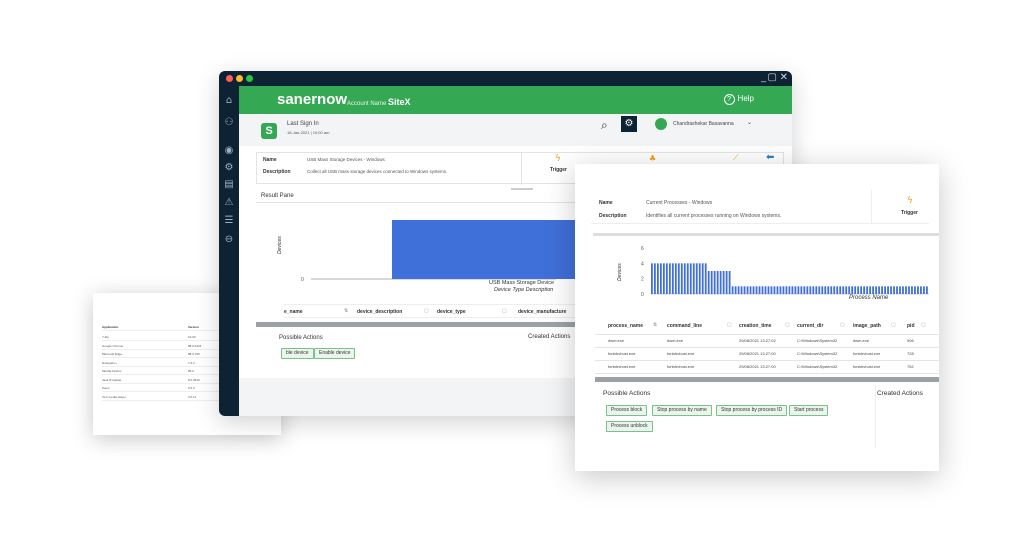  I want to click on search-icon: ⌕, so click(604, 125).